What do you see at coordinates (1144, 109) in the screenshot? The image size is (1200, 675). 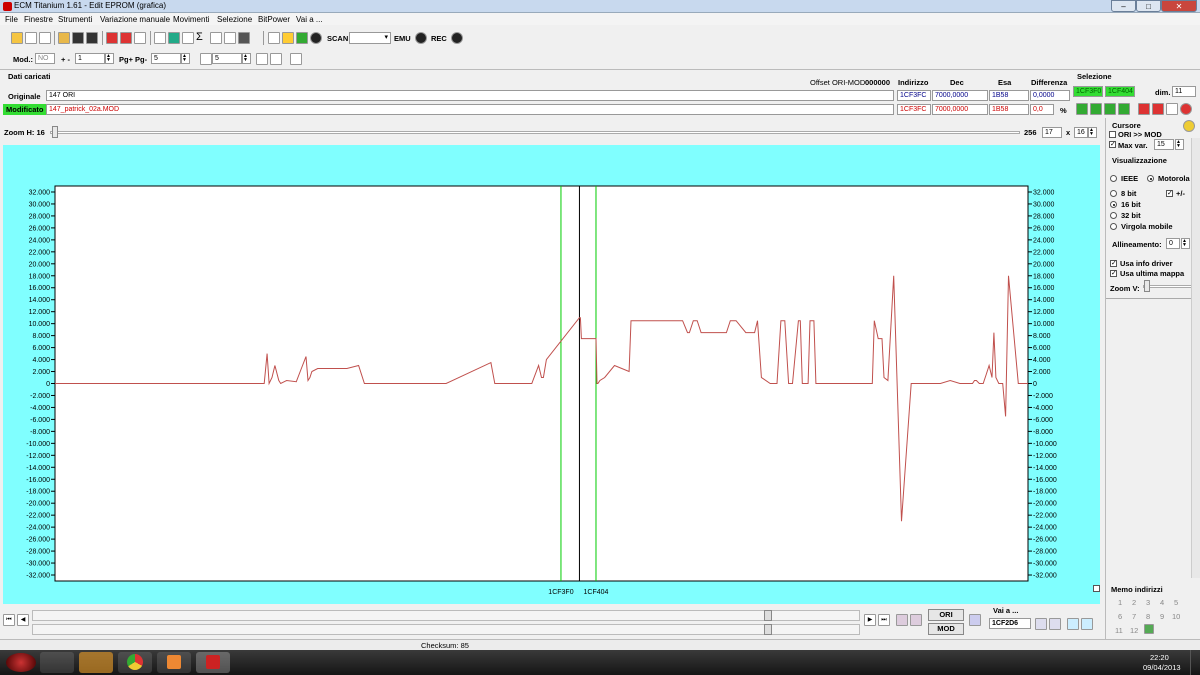 I see `sel-copy-icon` at bounding box center [1144, 109].